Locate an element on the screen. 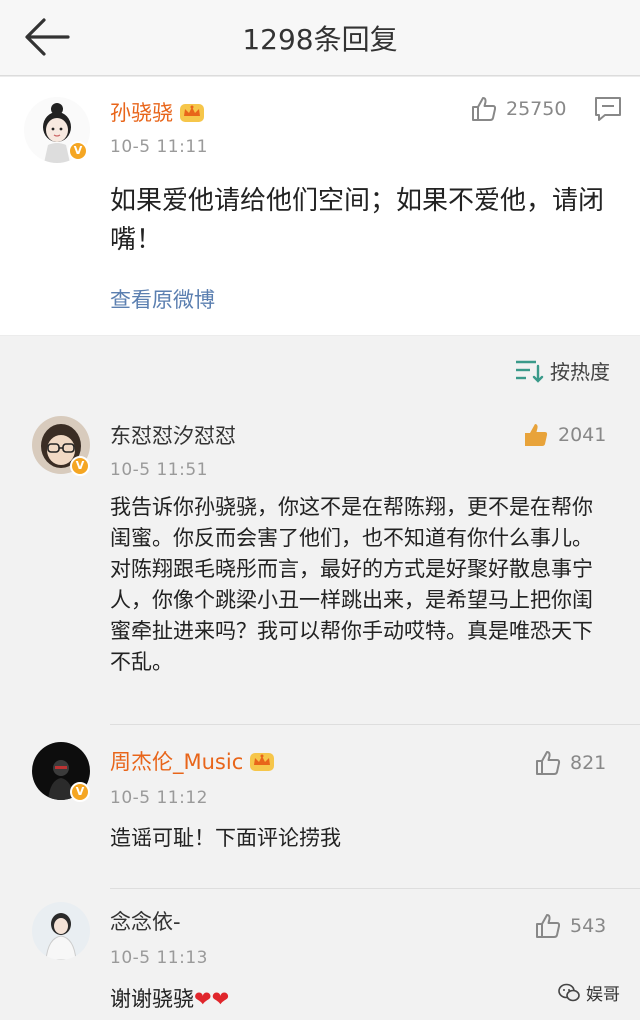  heart-emoji: ❤❤ is located at coordinates (212, 999).